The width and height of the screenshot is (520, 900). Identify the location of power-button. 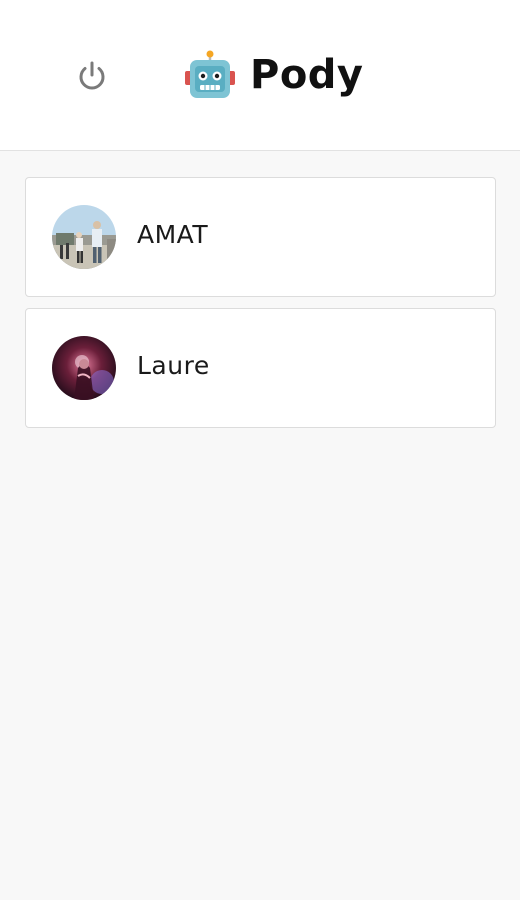
(92, 76).